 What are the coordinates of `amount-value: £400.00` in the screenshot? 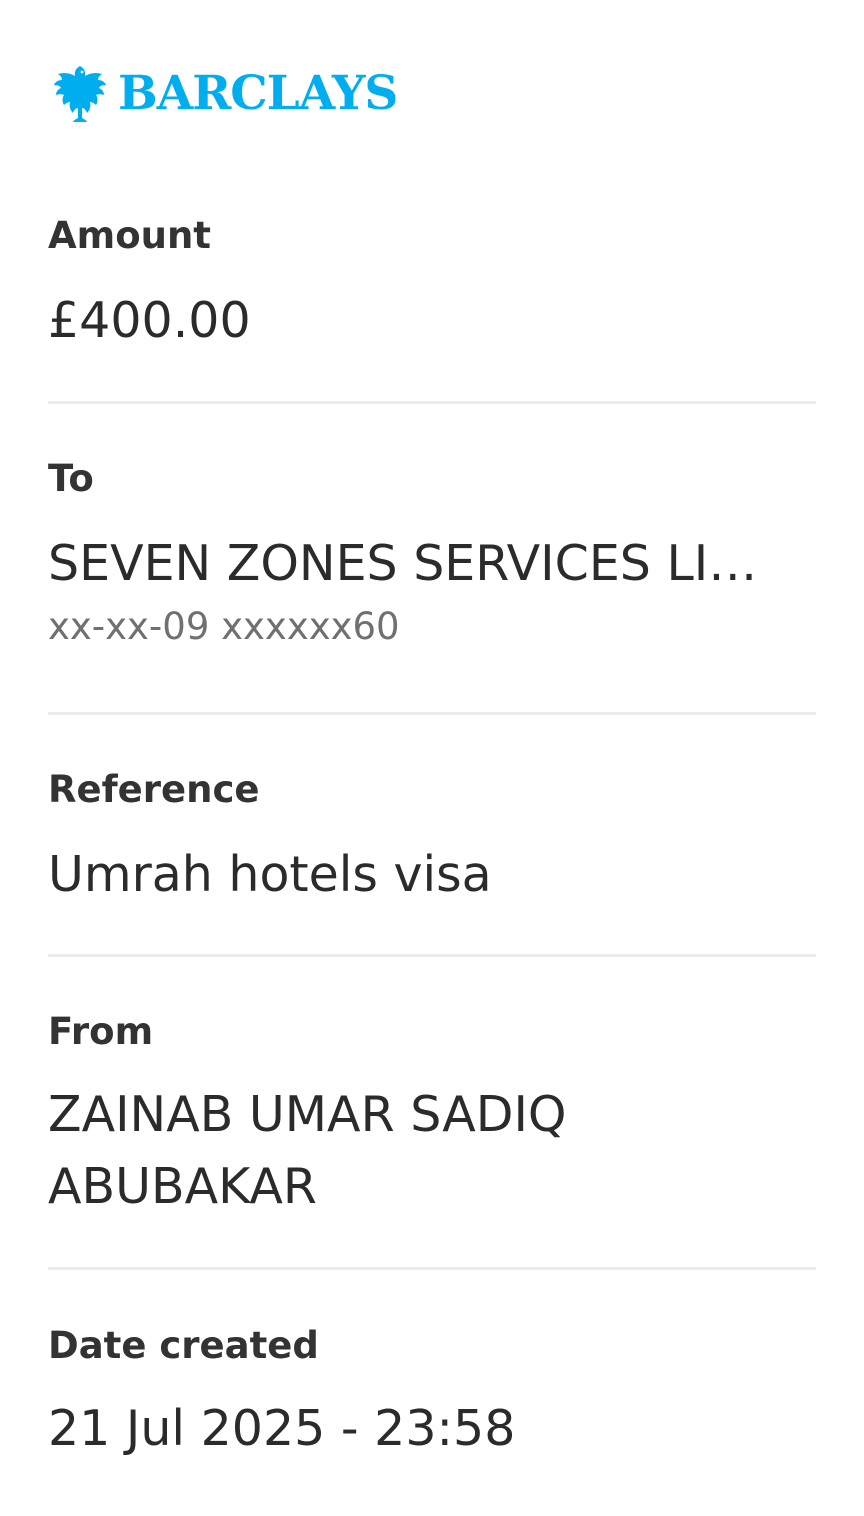 It's located at (149, 320).